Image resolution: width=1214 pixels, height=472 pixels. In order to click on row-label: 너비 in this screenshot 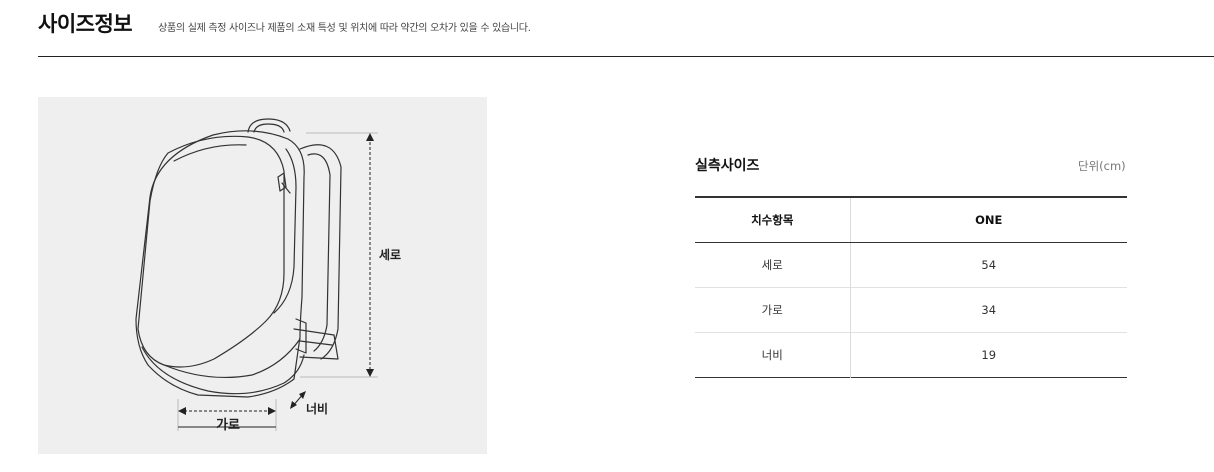, I will do `click(773, 355)`.